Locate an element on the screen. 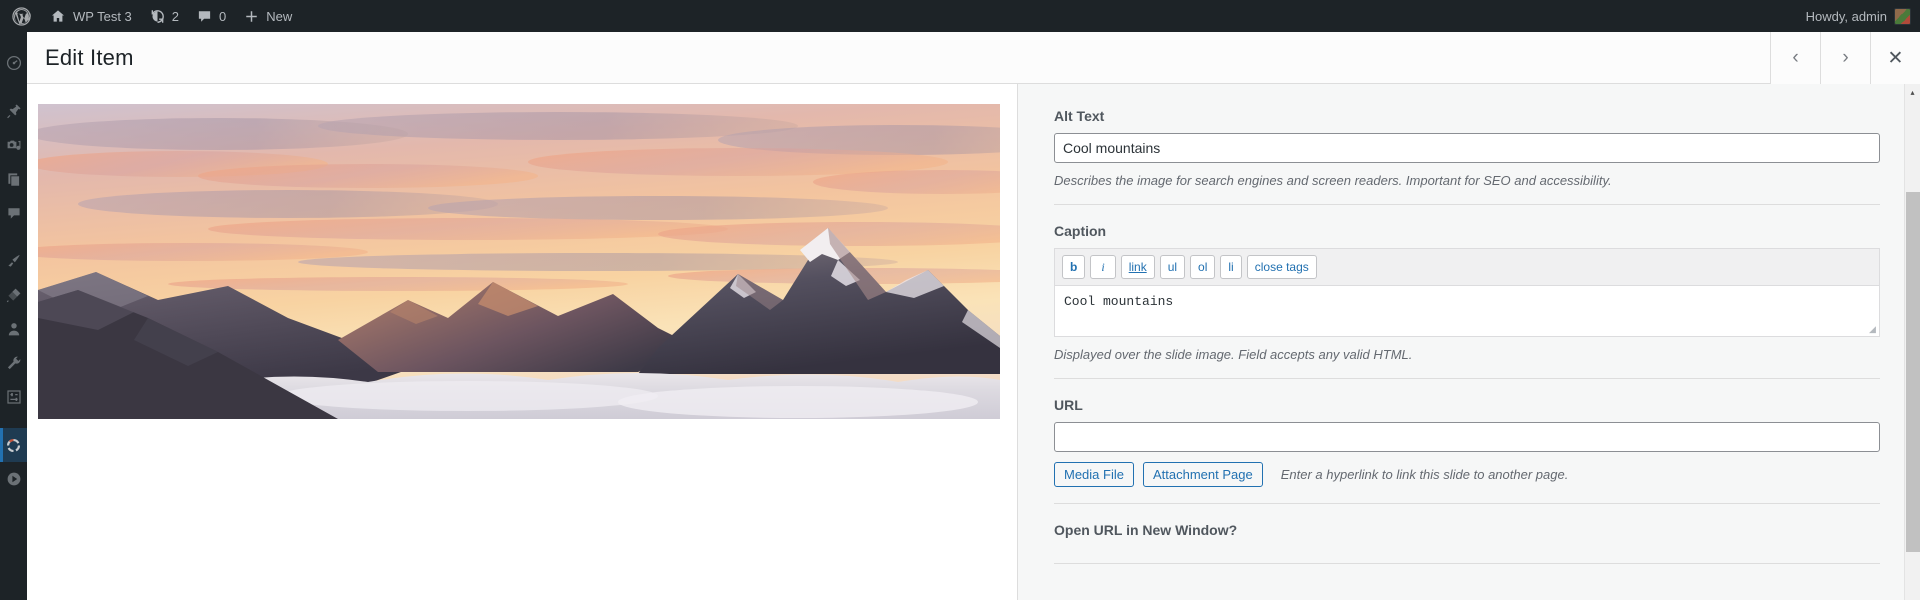 The height and width of the screenshot is (600, 1920). modal-header: Edit Item ‹ › ✕ is located at coordinates (973, 58).